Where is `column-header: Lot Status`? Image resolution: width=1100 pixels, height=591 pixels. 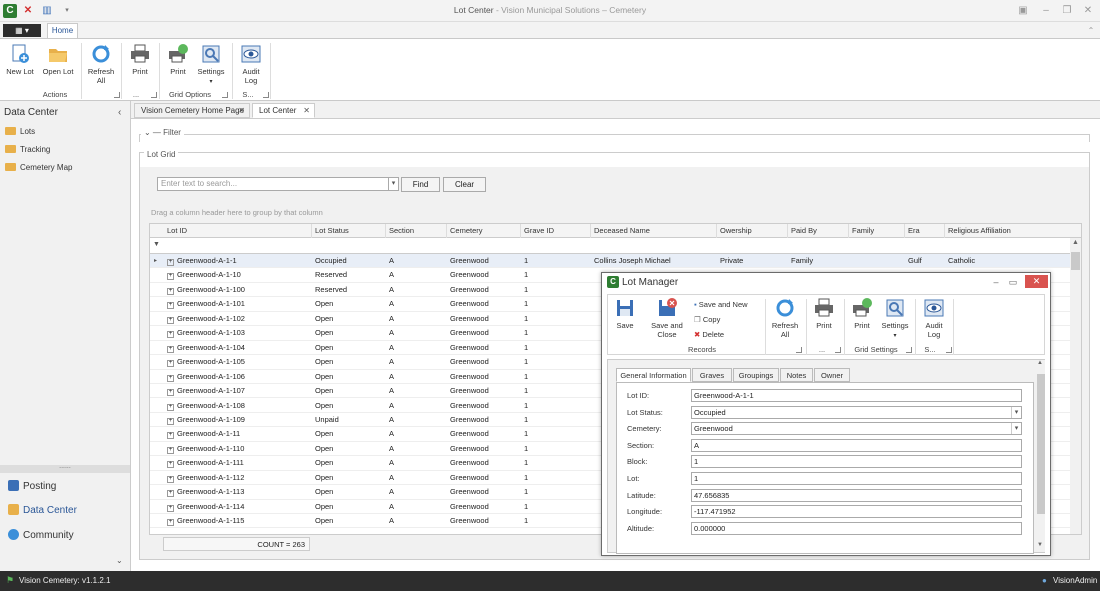 column-header: Lot Status is located at coordinates (349, 231).